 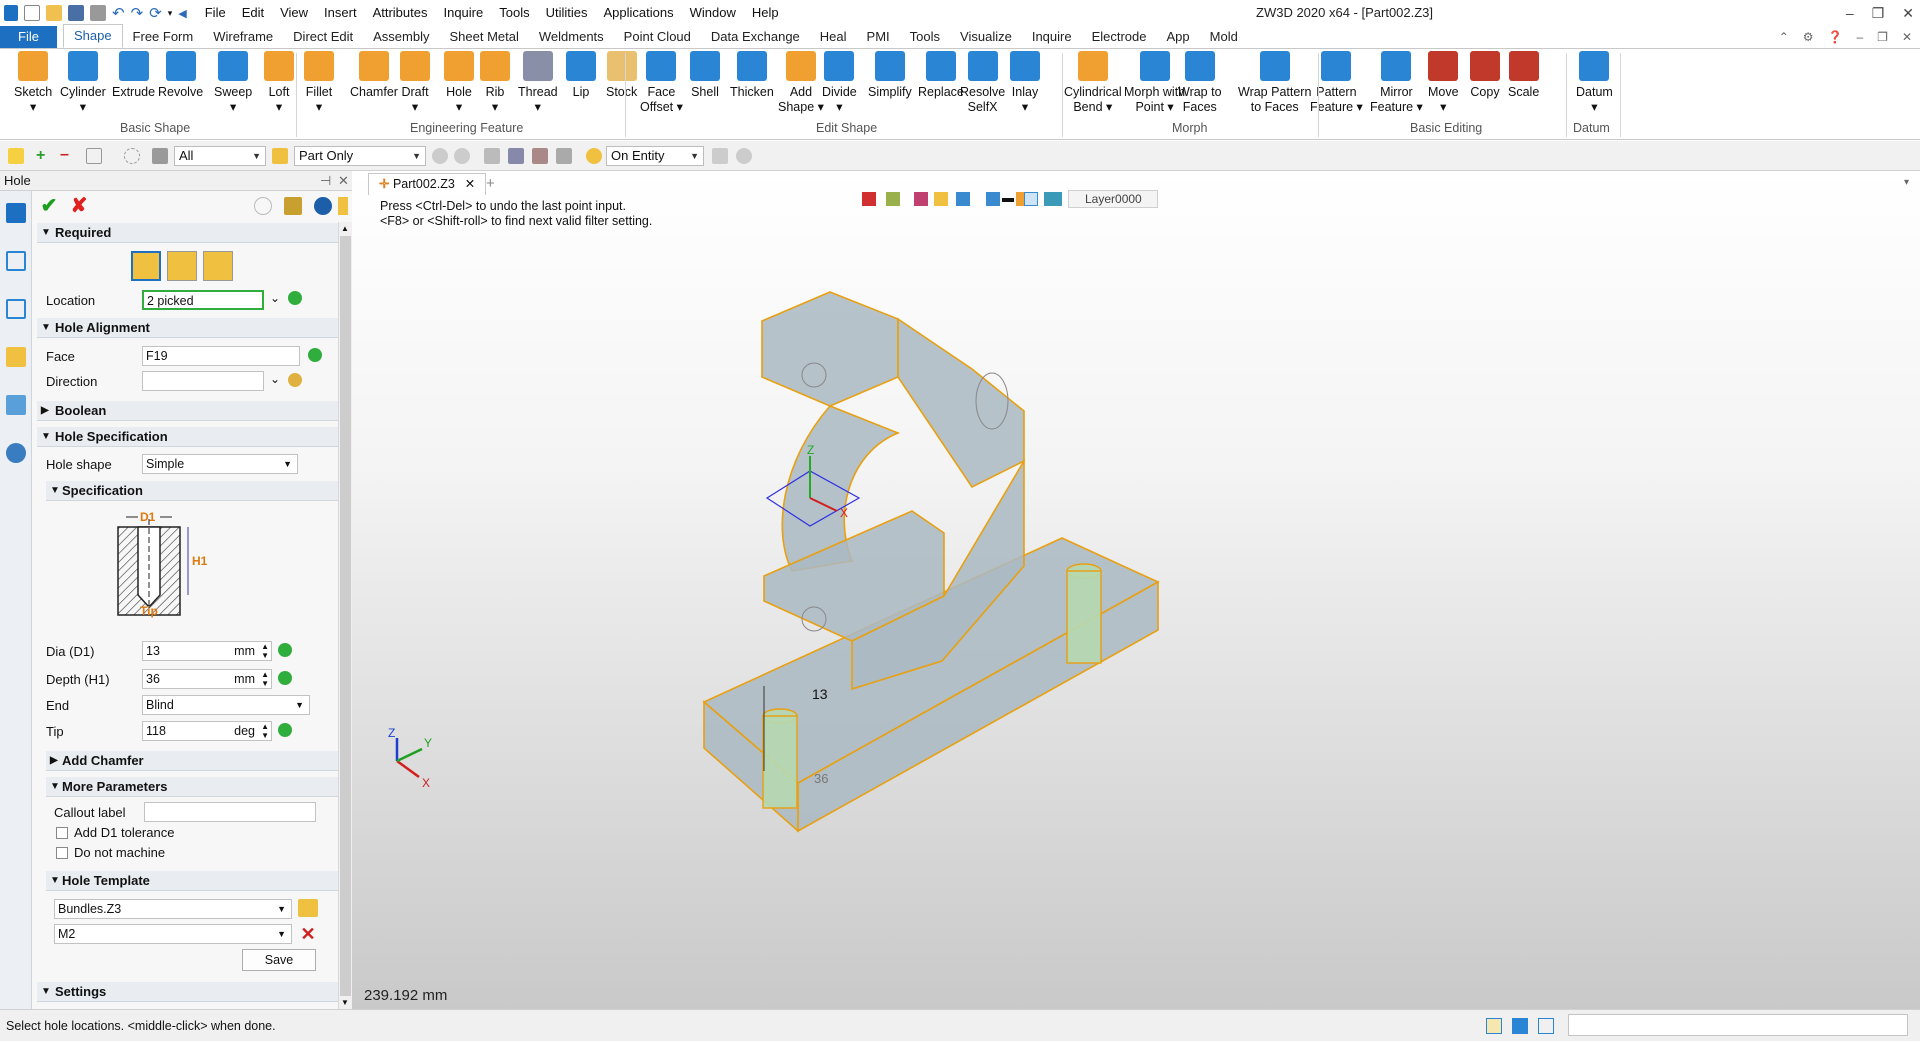 I want to click on filter-icon, so click(x=160, y=156).